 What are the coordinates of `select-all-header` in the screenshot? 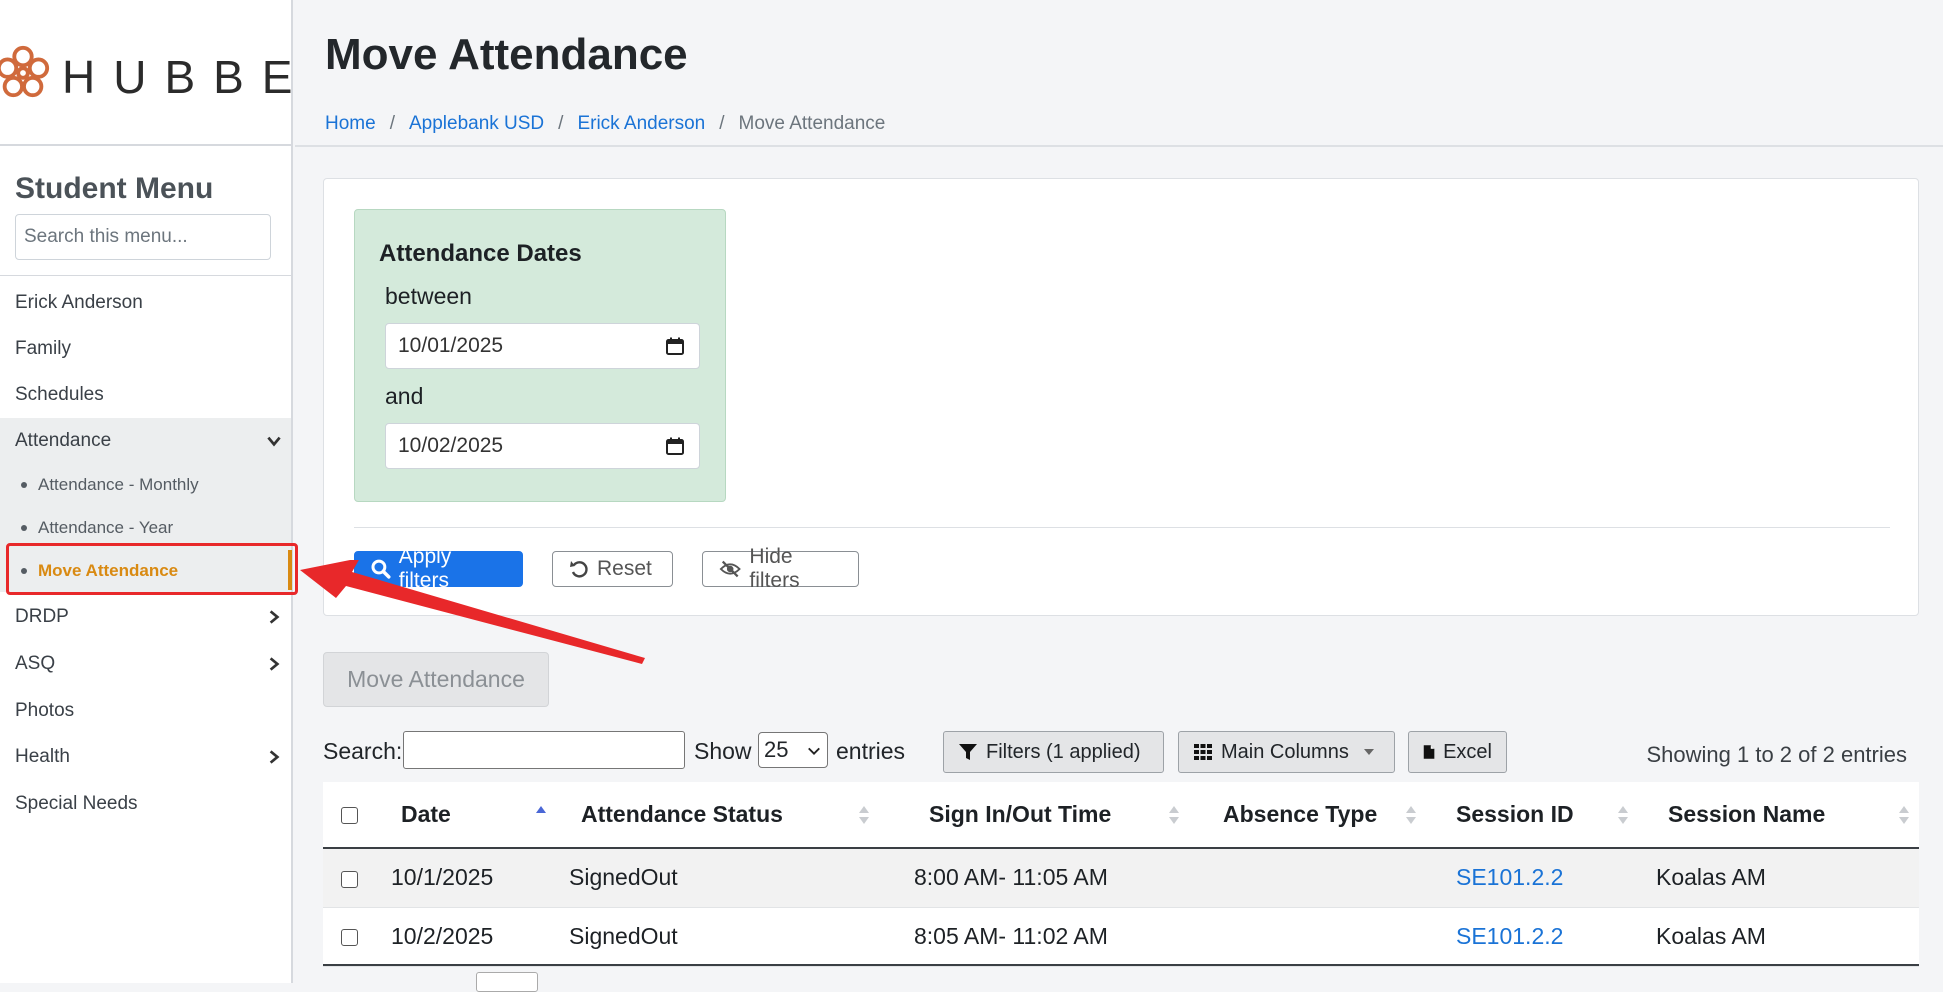 It's located at (352, 815).